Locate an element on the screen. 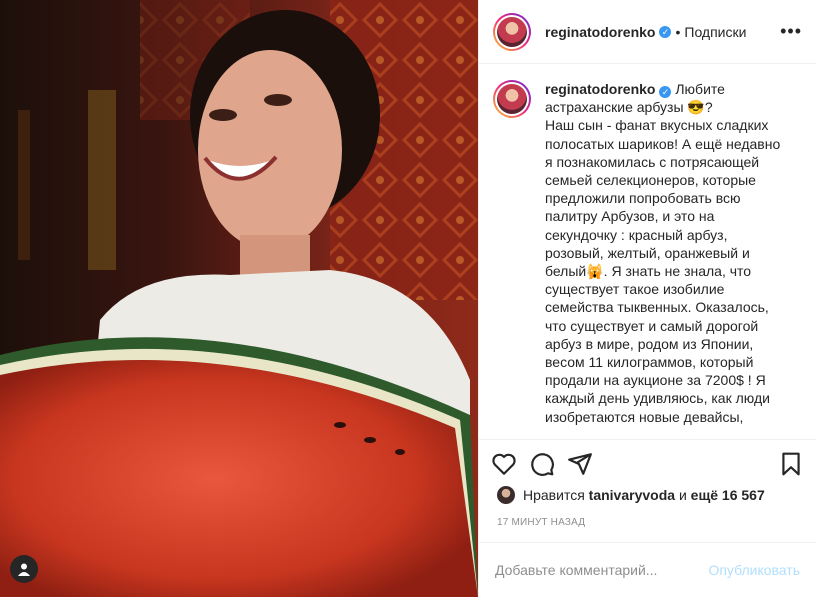  likes-count-button: ещё 16 567 is located at coordinates (728, 495).